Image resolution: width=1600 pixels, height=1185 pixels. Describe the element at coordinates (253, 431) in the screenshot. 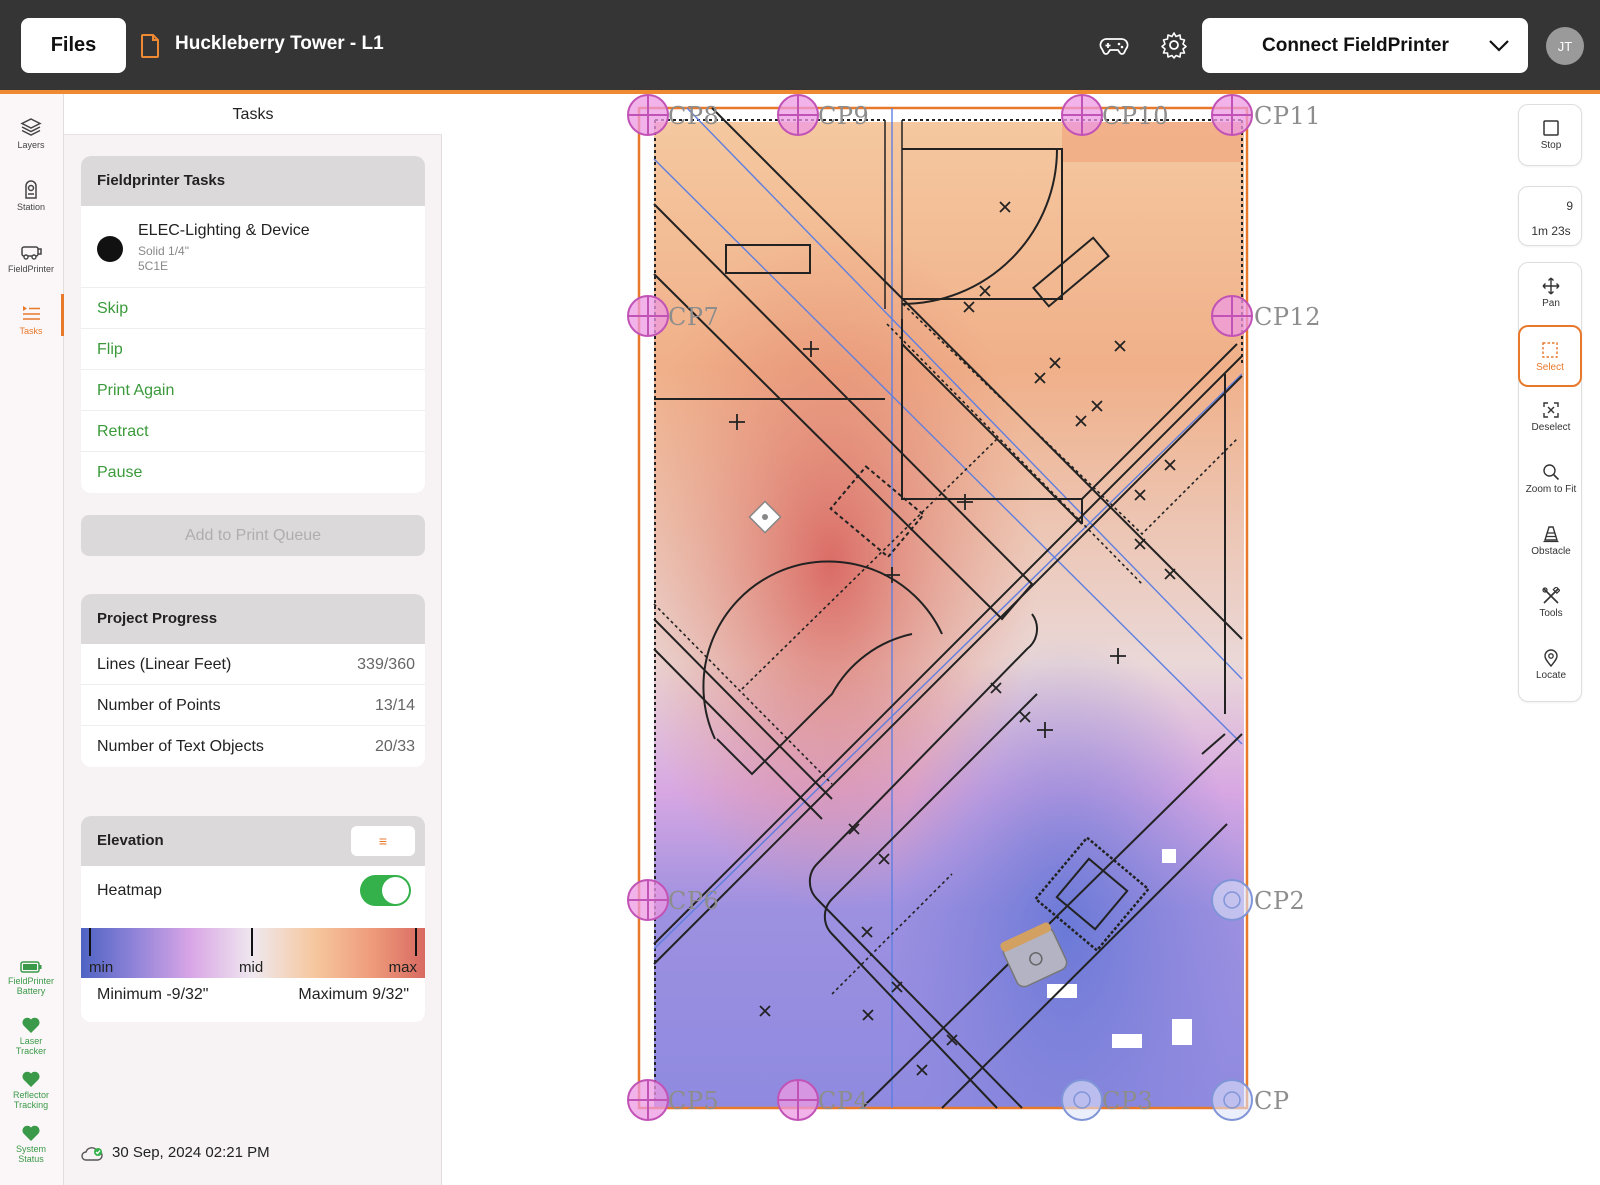

I see `retract-button: Retract` at that location.